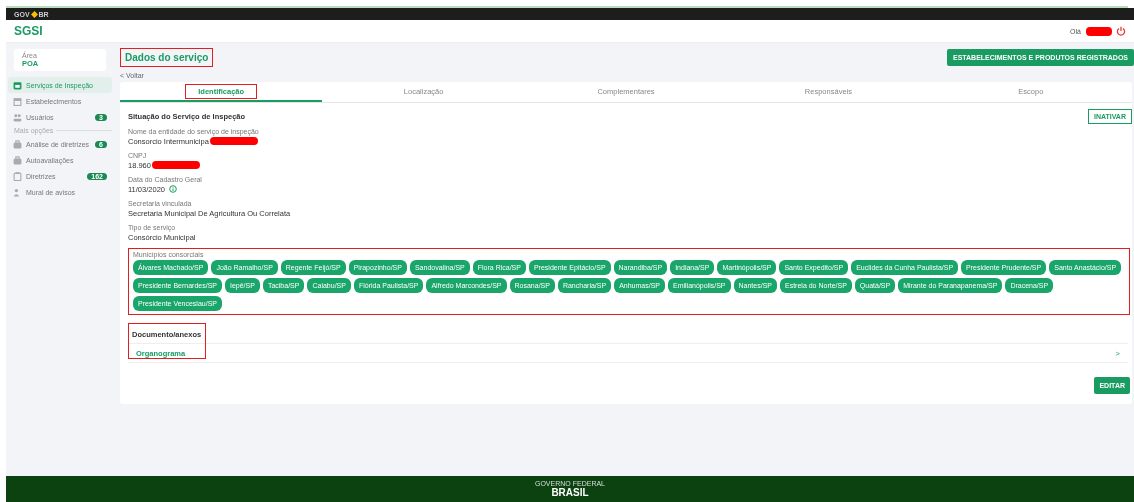 Image resolution: width=1134 pixels, height=502 pixels. What do you see at coordinates (28, 31) in the screenshot?
I see `app-name: SGSI` at bounding box center [28, 31].